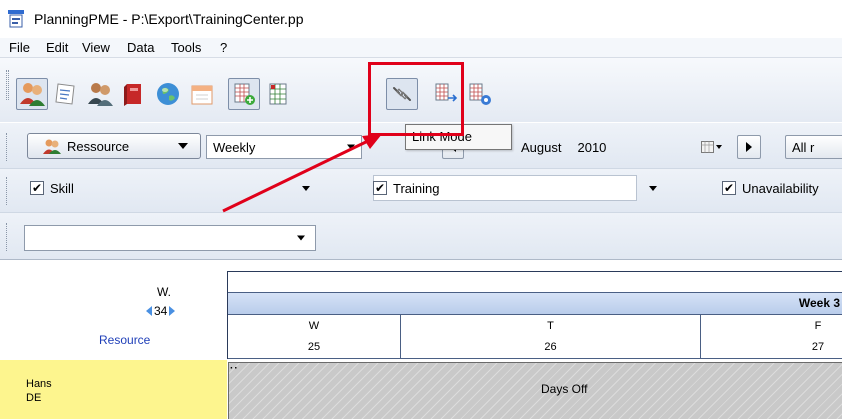 The width and height of the screenshot is (842, 419). I want to click on customers-view-button, so click(100, 94).